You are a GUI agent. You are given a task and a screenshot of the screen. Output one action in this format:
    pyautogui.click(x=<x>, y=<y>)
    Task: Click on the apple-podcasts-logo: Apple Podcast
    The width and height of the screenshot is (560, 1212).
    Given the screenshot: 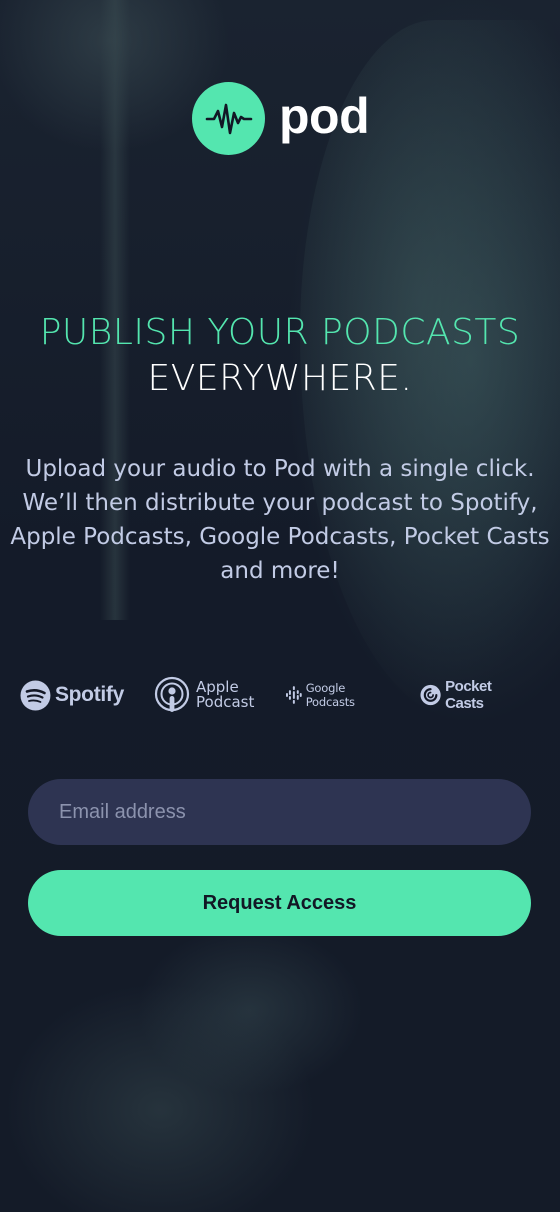 What is the action you would take?
    pyautogui.click(x=209, y=695)
    